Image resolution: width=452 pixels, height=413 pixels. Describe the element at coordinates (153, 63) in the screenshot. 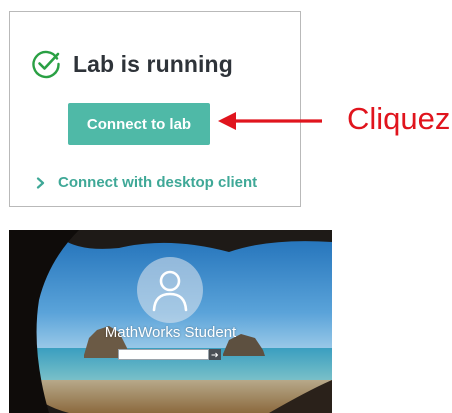

I see `status-title: Lab is running` at that location.